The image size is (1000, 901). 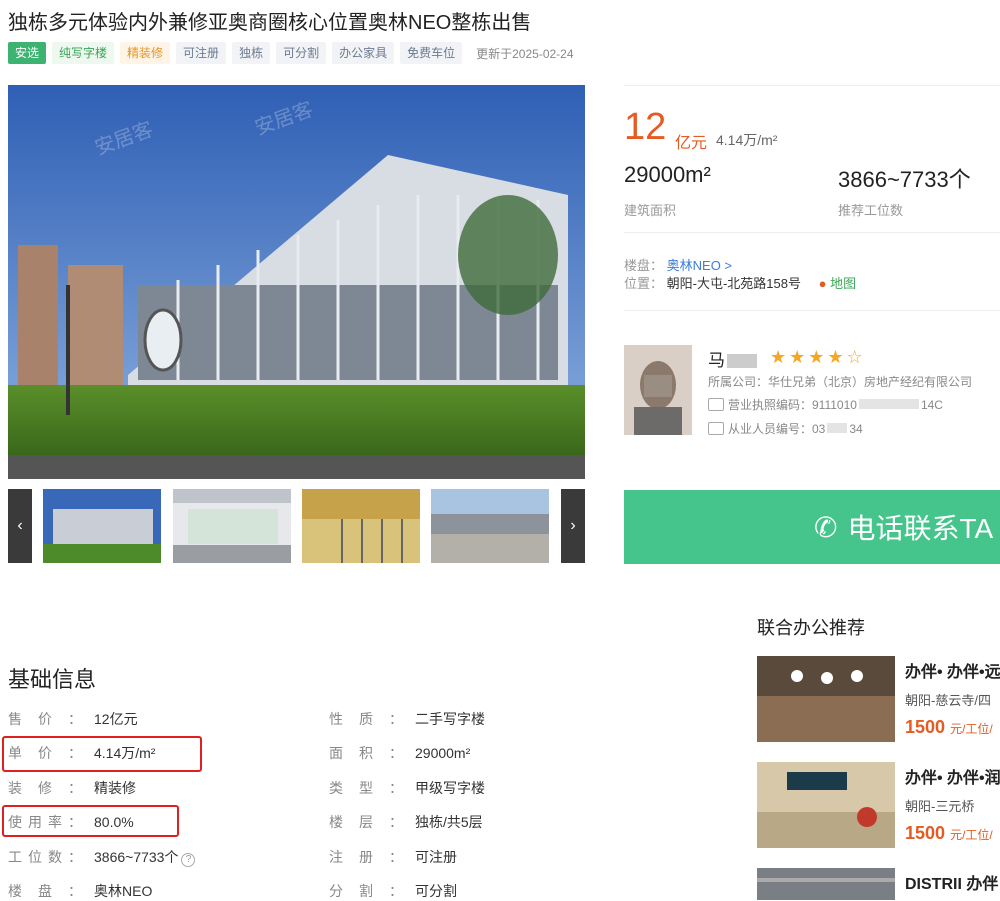 What do you see at coordinates (691, 143) in the screenshot?
I see `total-price-unit: 亿元` at bounding box center [691, 143].